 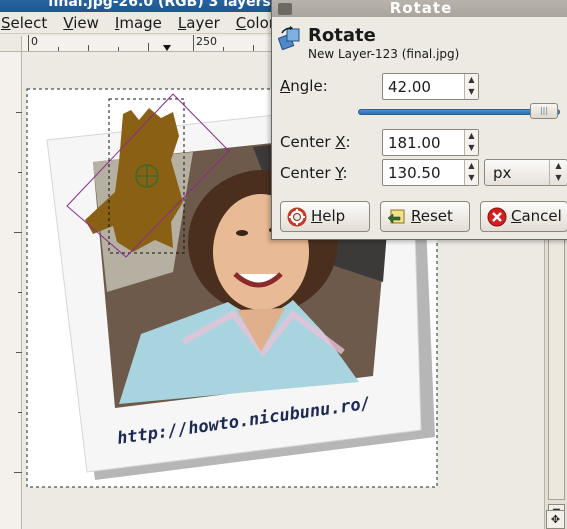 What do you see at coordinates (34, 41) in the screenshot?
I see `ruler-label-0: 0` at bounding box center [34, 41].